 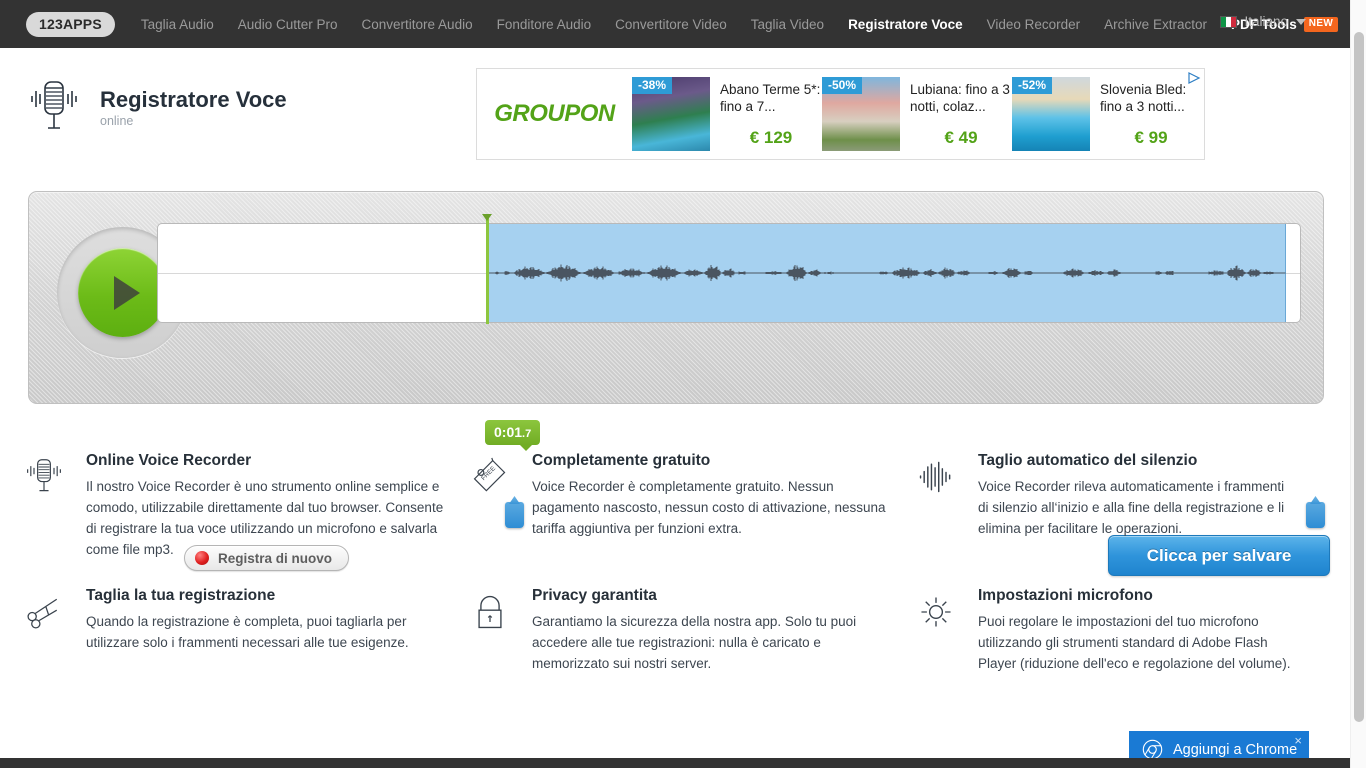 What do you see at coordinates (905, 24) in the screenshot?
I see `nav-item-registratore-voce: Registratore Voce` at bounding box center [905, 24].